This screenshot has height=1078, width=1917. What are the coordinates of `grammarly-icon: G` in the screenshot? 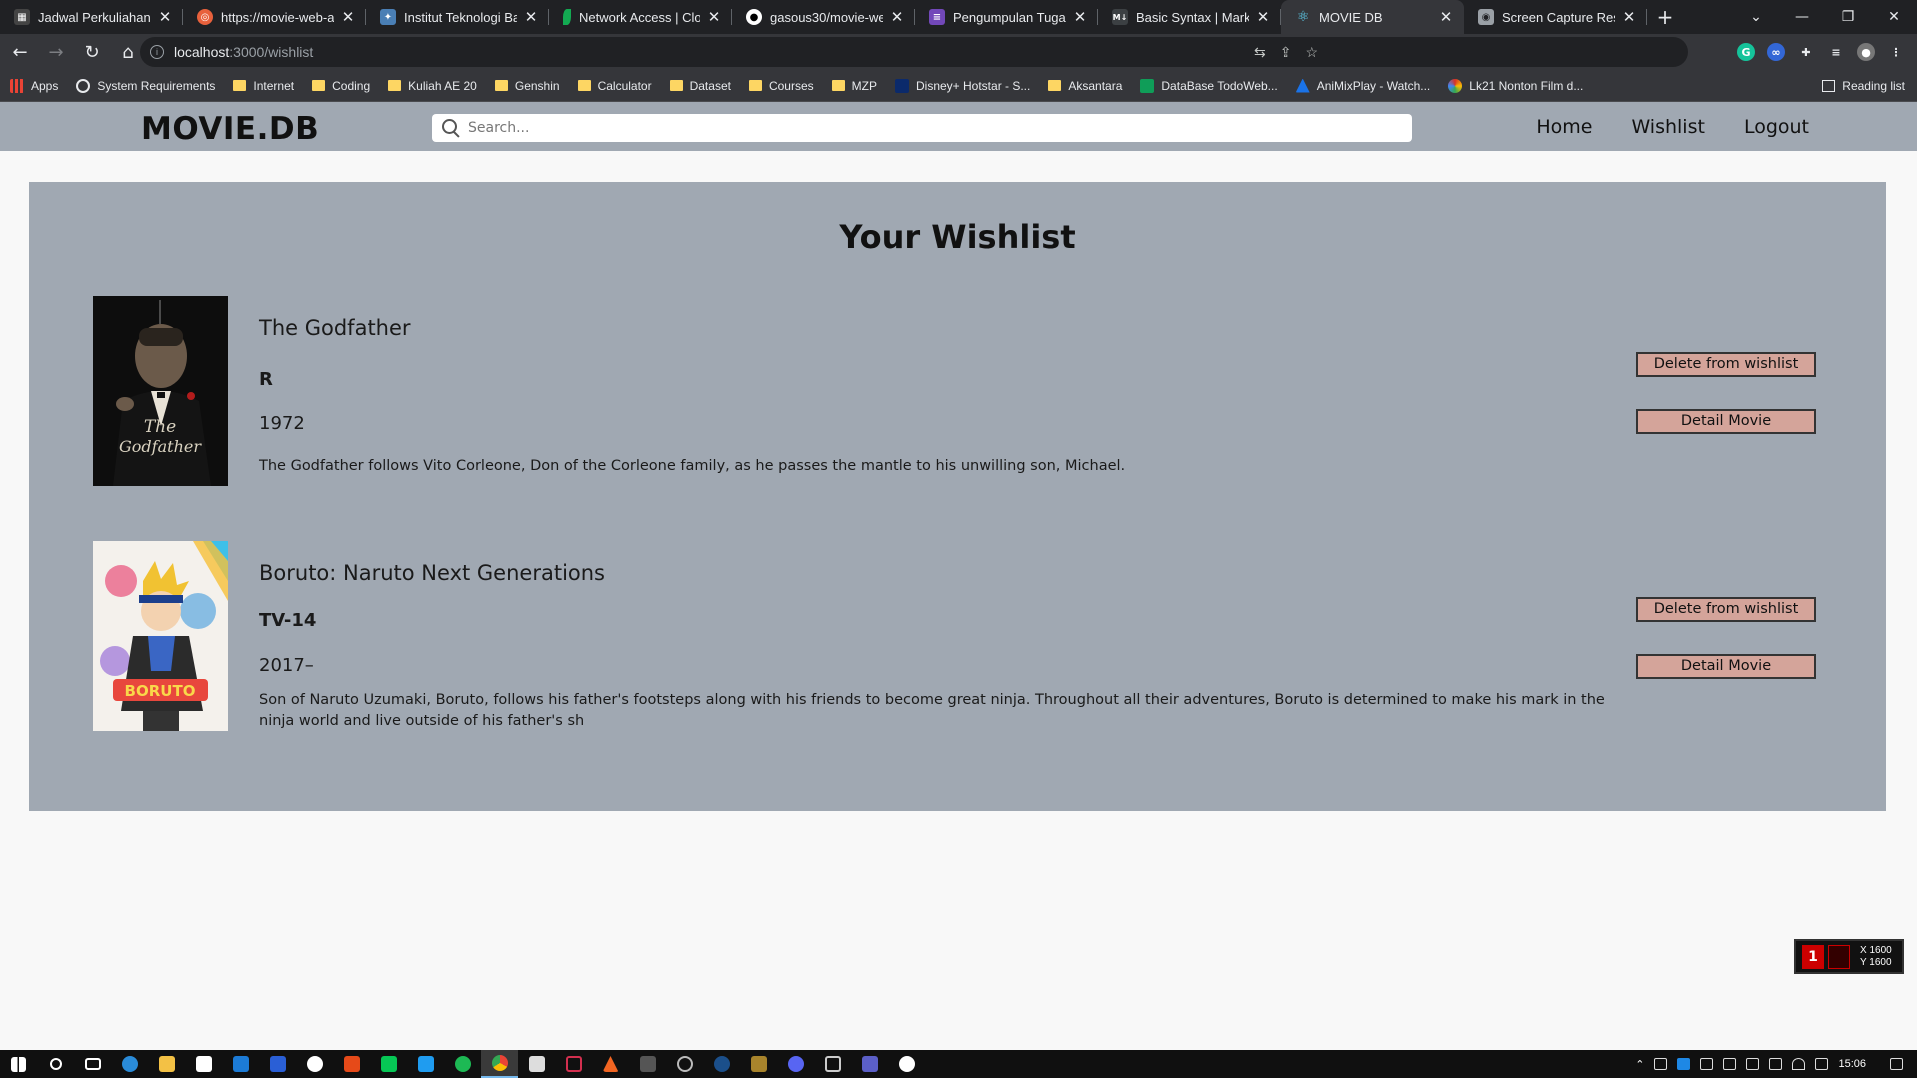 It's located at (1746, 52).